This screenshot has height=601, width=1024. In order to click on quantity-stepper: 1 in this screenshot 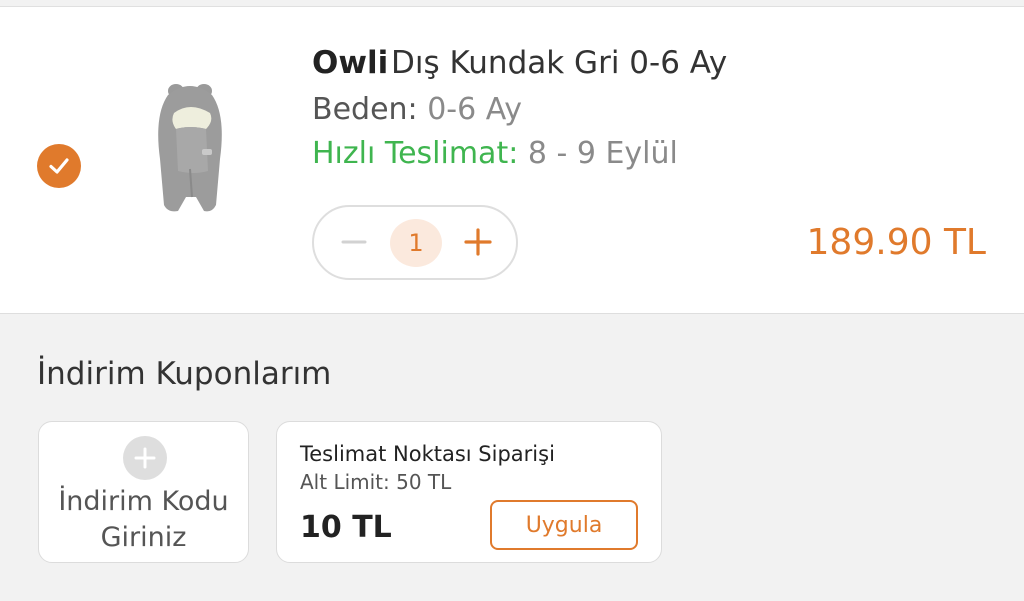, I will do `click(415, 242)`.